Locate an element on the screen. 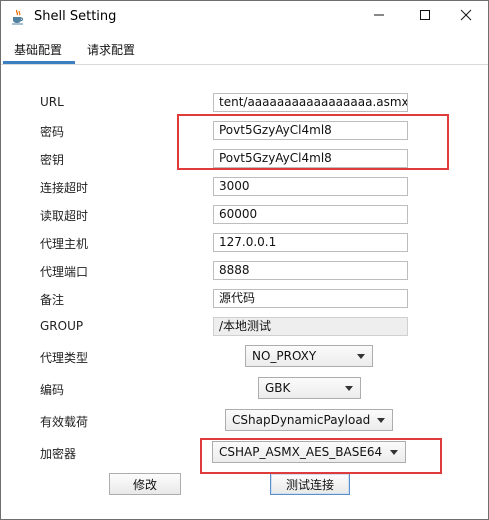 The height and width of the screenshot is (520, 489). test-connection-button: 测试连接 is located at coordinates (310, 484).